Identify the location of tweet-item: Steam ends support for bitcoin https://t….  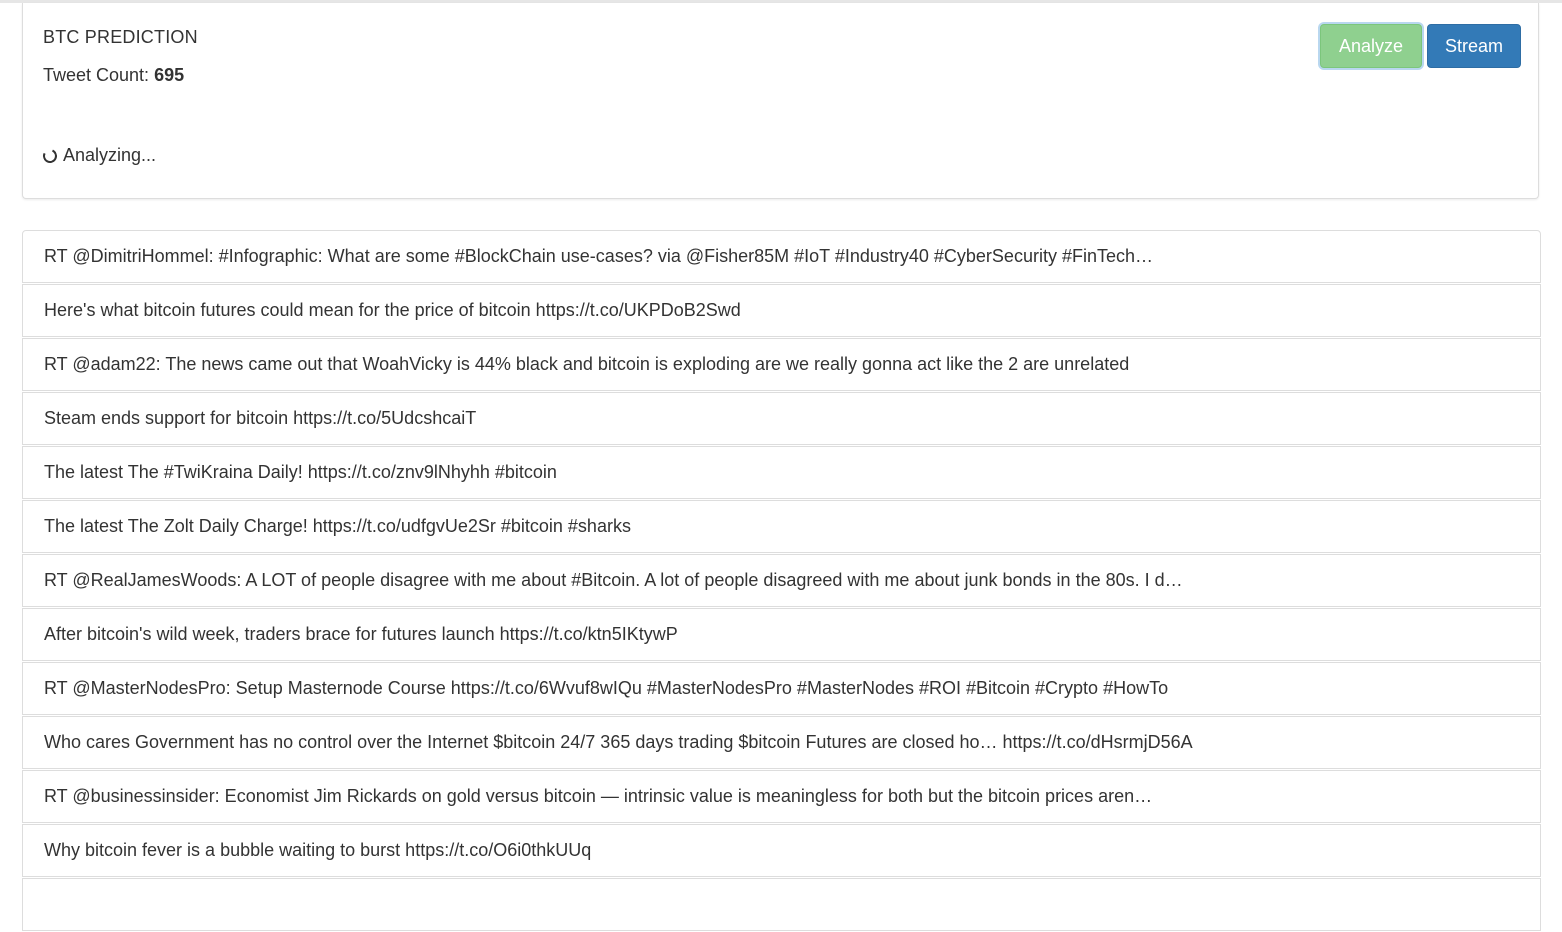
(781, 418).